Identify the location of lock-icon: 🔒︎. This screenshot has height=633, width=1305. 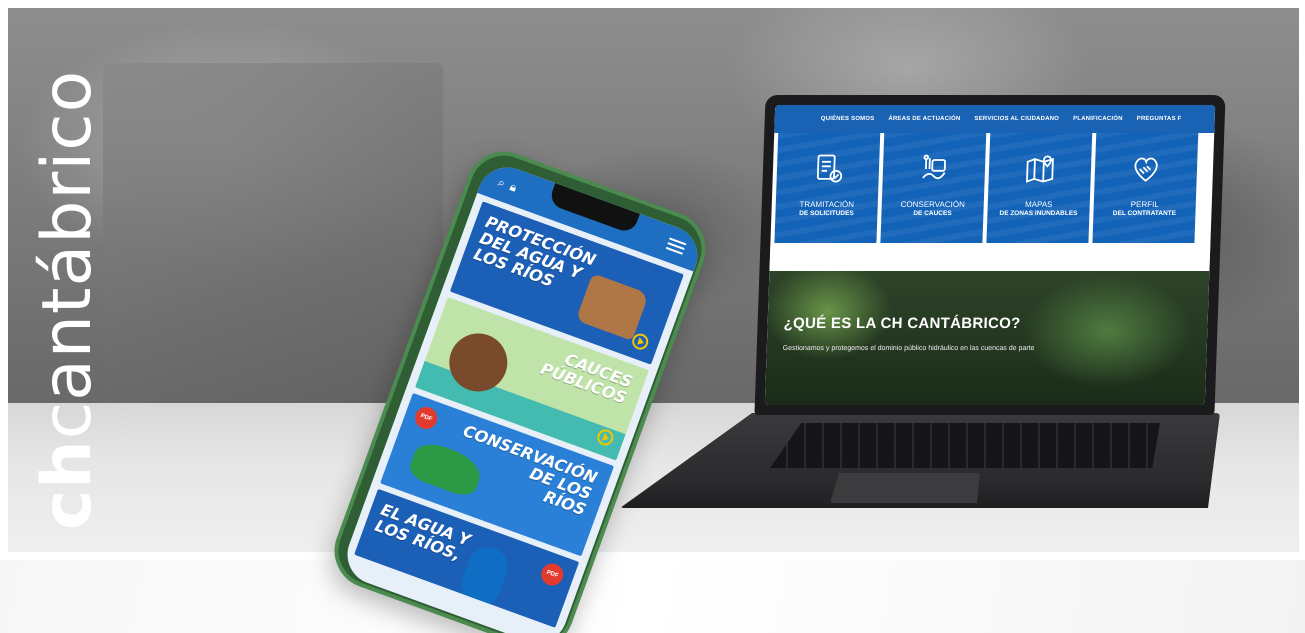
(513, 187).